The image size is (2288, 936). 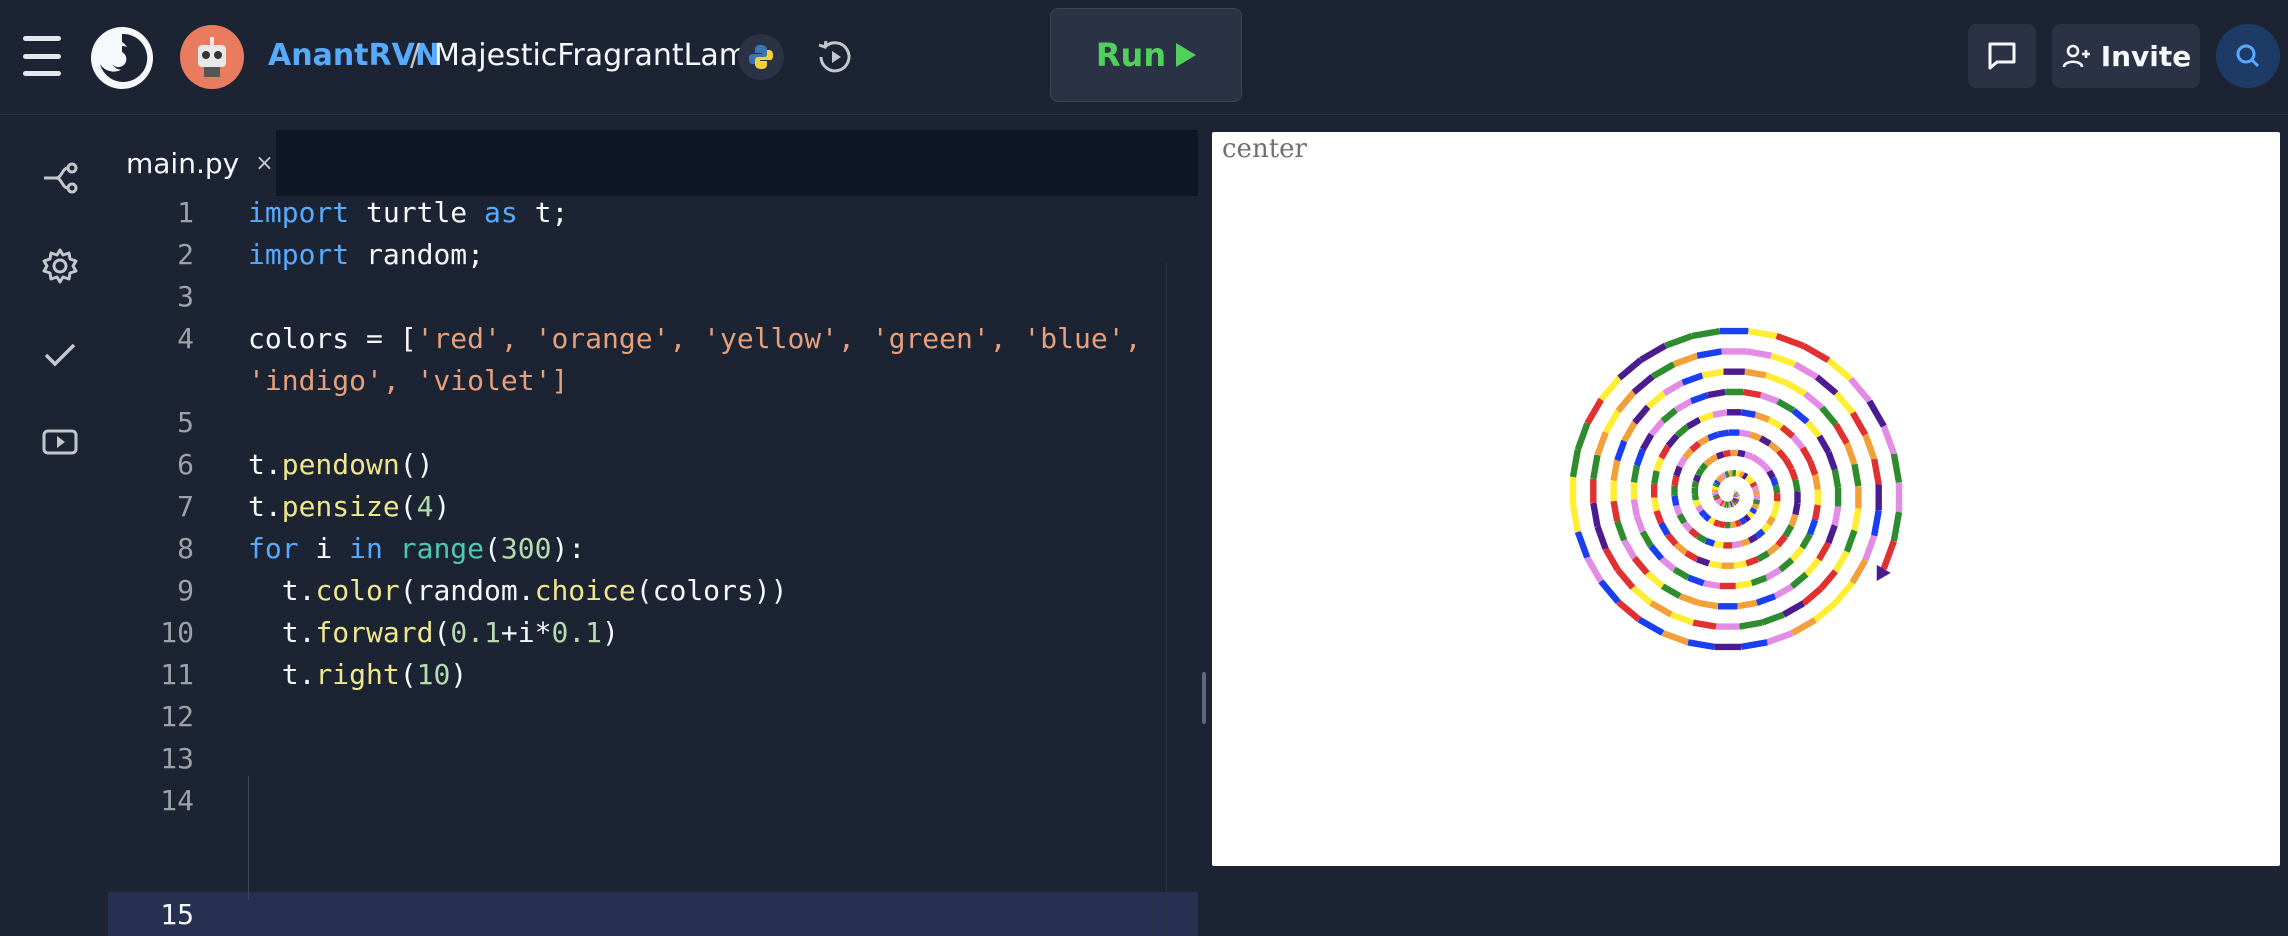 What do you see at coordinates (60, 266) in the screenshot?
I see `gear-icon` at bounding box center [60, 266].